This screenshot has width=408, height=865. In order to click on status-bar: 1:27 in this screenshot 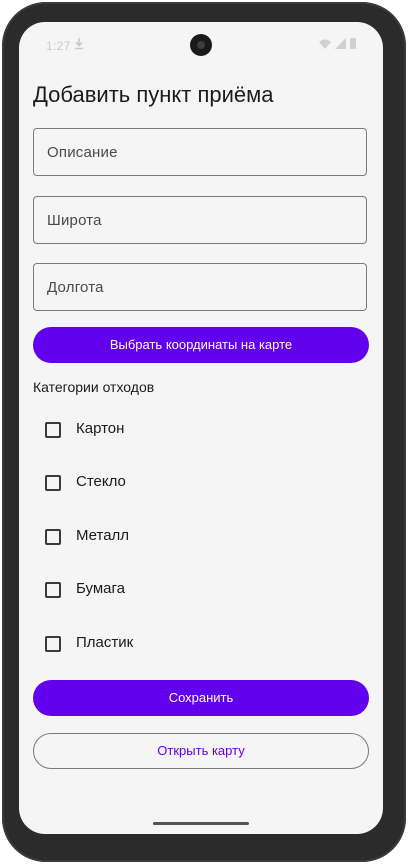, I will do `click(201, 45)`.